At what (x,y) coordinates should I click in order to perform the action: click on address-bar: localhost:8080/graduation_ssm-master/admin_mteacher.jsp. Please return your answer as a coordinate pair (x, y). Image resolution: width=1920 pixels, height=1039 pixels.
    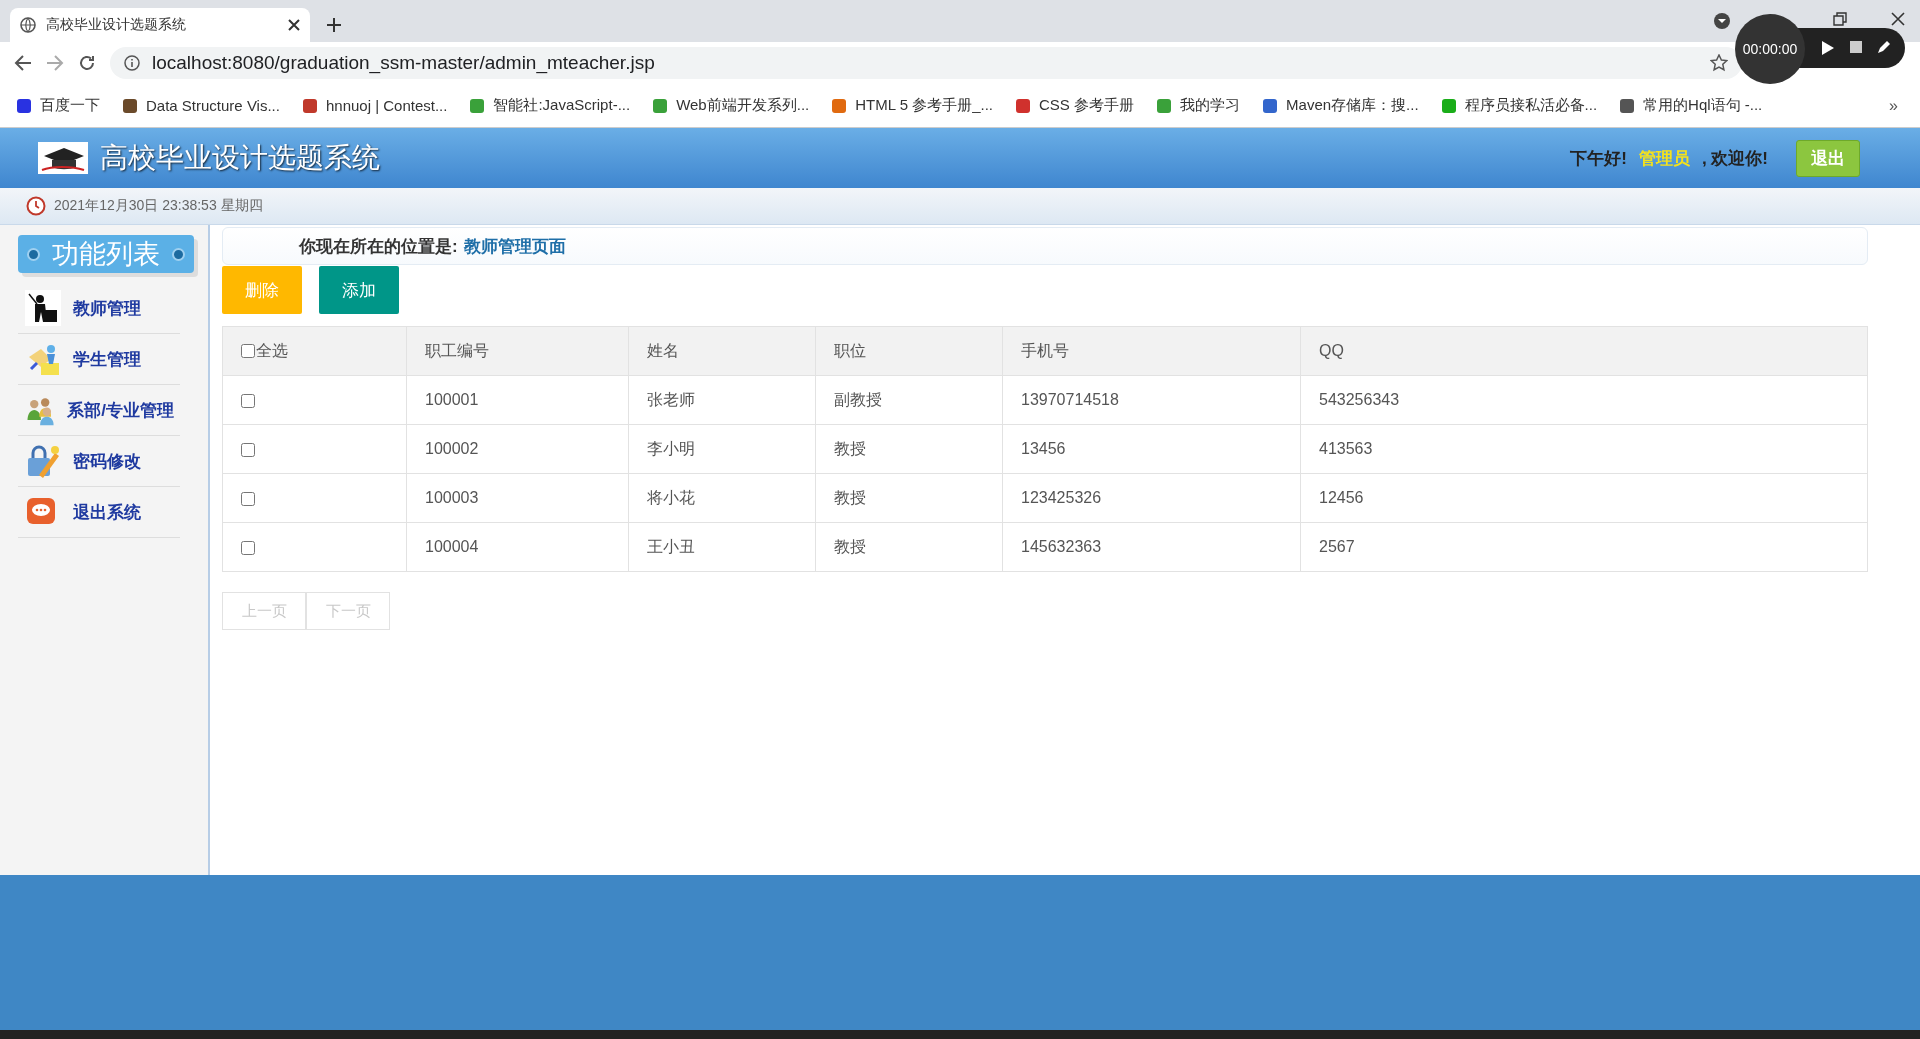
    Looking at the image, I should click on (926, 63).